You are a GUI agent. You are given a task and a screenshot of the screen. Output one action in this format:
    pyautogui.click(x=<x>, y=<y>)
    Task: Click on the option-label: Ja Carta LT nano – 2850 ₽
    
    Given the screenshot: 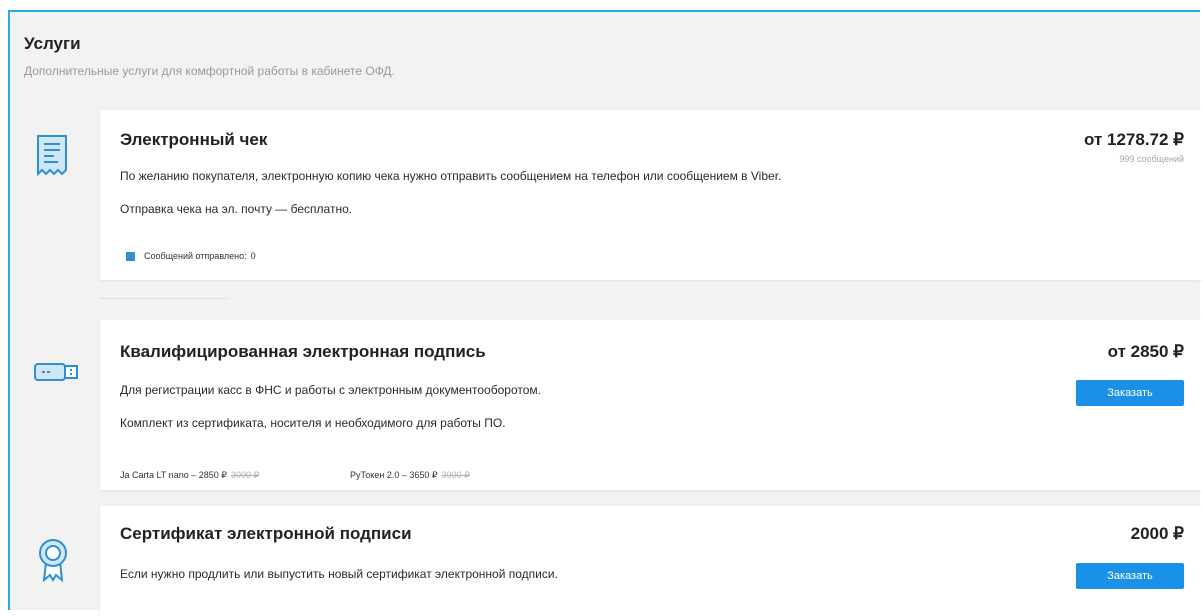 What is the action you would take?
    pyautogui.click(x=173, y=475)
    